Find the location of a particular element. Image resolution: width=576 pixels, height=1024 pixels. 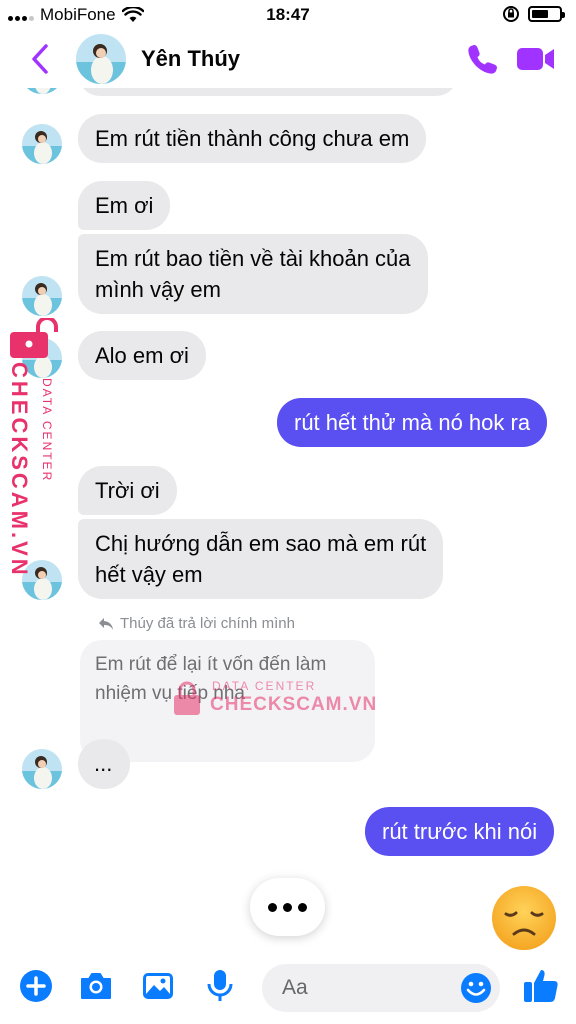

status-right is located at coordinates (533, 14).